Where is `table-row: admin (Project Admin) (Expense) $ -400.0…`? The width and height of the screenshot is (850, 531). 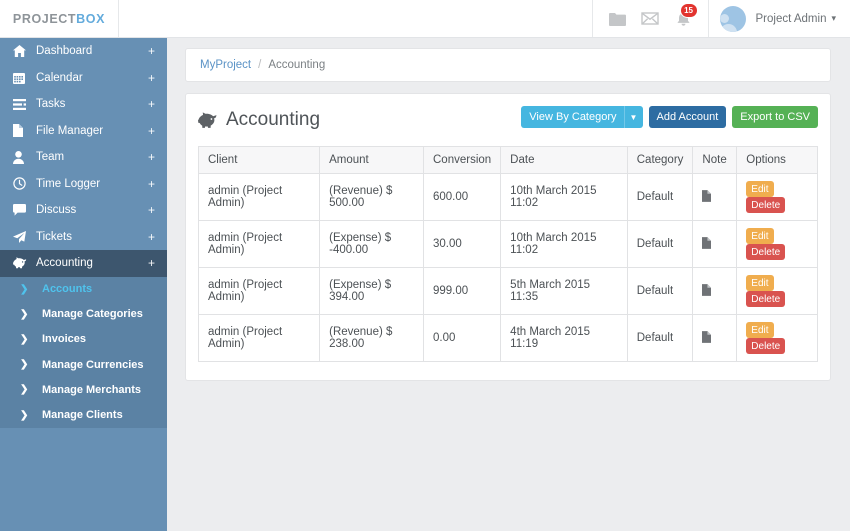
table-row: admin (Project Admin) (Expense) $ -400.0… is located at coordinates (507, 244).